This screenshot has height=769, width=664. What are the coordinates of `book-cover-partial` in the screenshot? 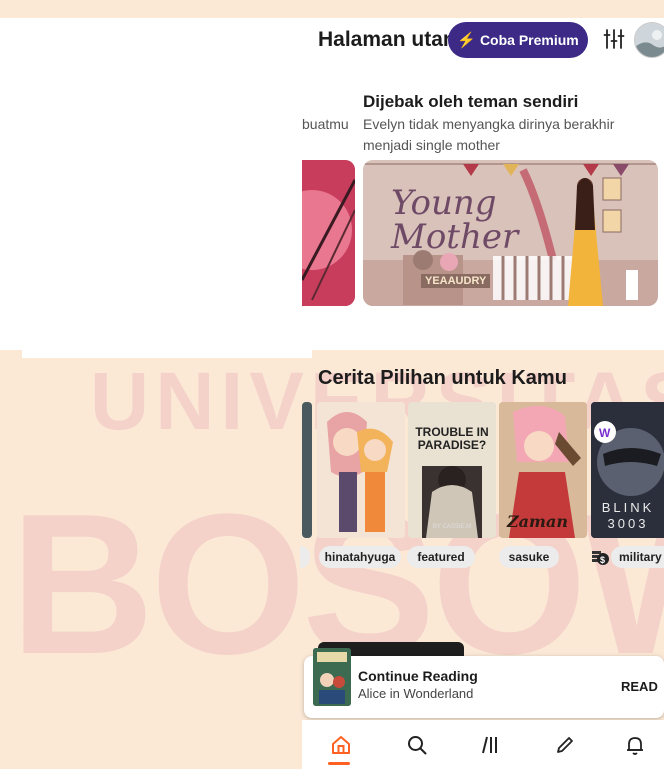 It's located at (307, 470).